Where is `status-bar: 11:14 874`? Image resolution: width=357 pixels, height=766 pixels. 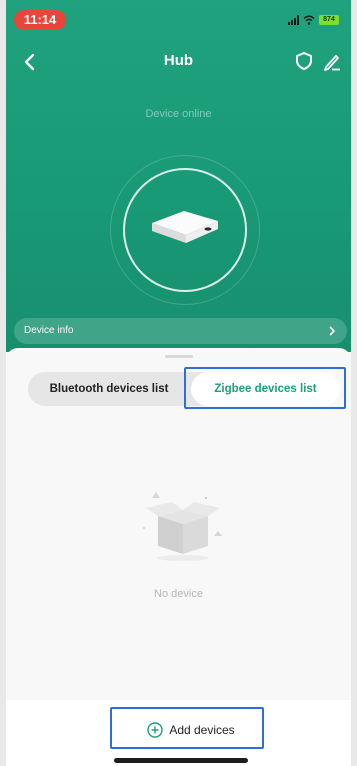
status-bar: 11:14 874 is located at coordinates (178, 18).